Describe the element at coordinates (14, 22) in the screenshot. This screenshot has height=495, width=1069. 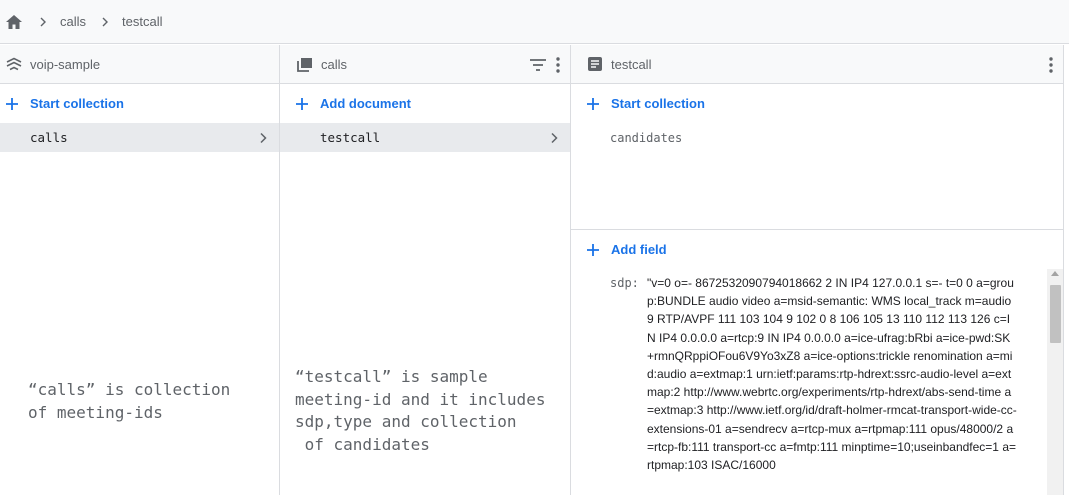
I see `home-icon` at that location.